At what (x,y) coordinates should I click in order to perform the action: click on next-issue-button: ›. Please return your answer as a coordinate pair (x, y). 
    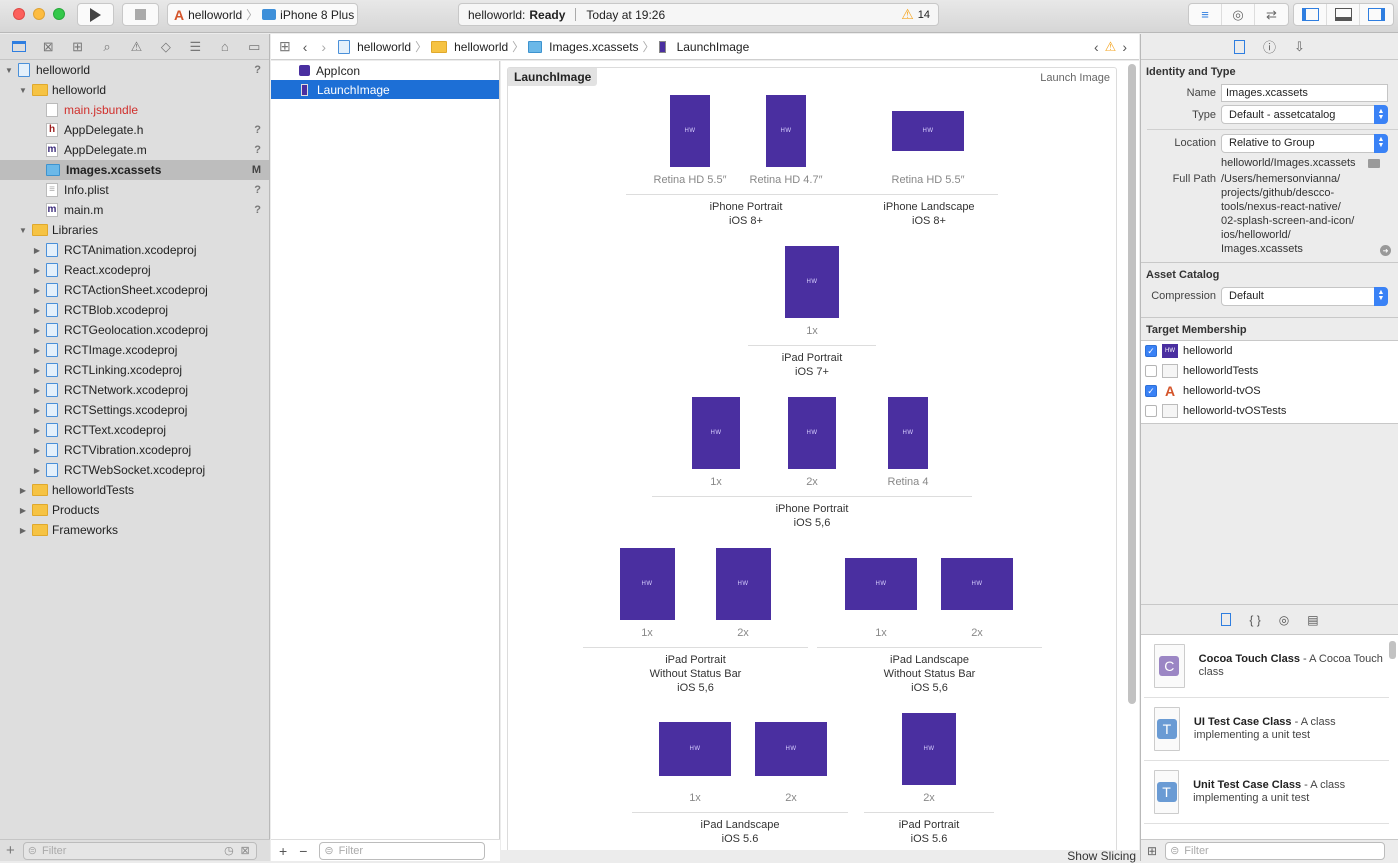
    Looking at the image, I should click on (1124, 47).